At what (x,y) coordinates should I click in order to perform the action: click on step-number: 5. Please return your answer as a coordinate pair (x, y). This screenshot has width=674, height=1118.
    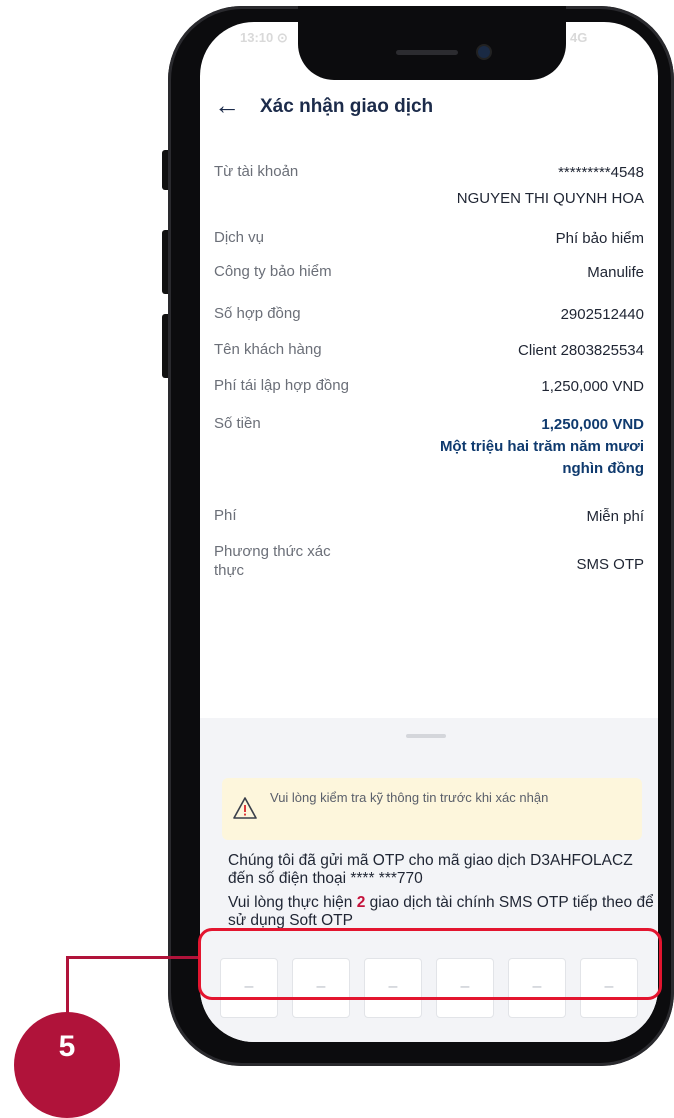
    Looking at the image, I should click on (67, 1046).